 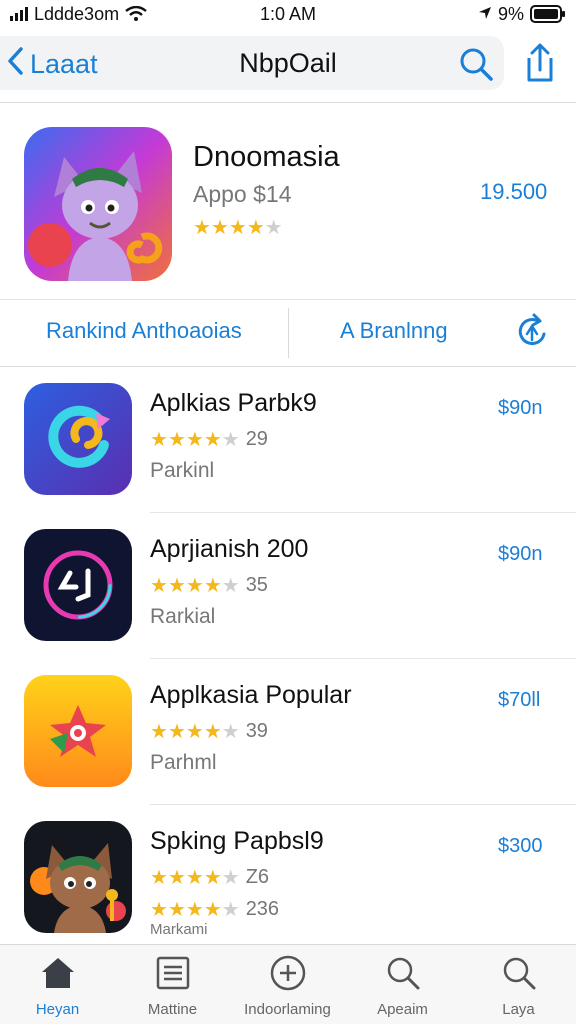 I want to click on back-button: Laaat, so click(x=52, y=64).